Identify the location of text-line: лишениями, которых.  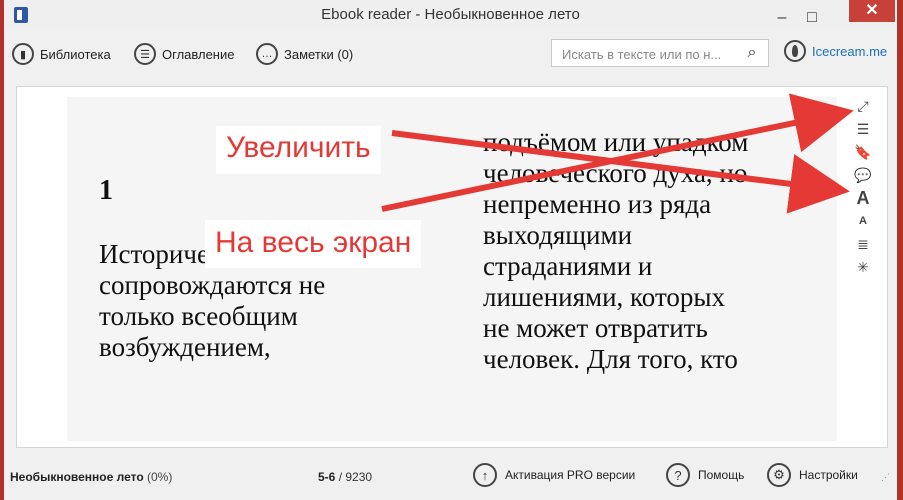
(604, 297).